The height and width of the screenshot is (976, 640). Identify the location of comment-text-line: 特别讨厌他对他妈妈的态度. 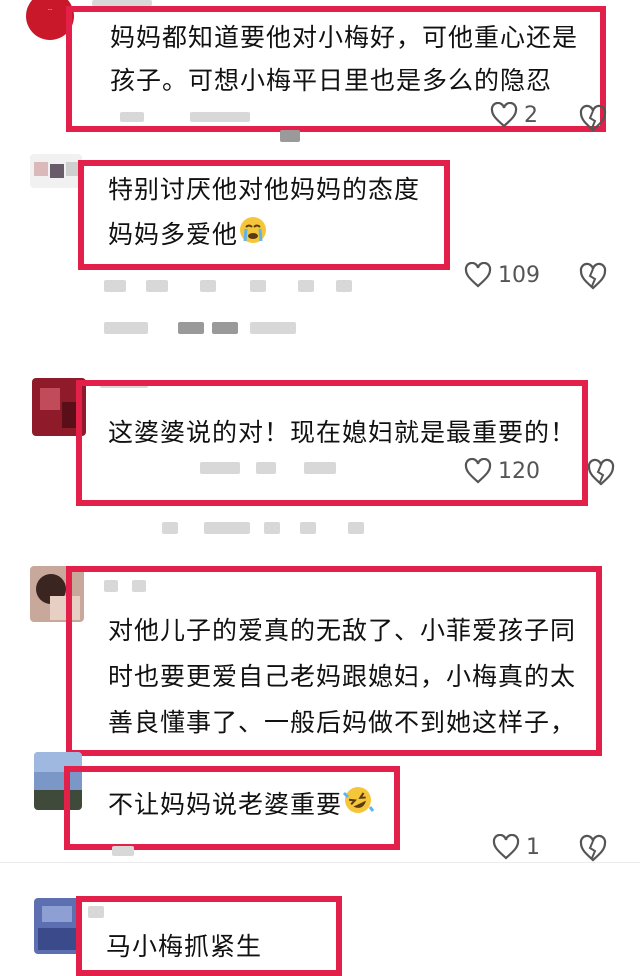
(264, 189).